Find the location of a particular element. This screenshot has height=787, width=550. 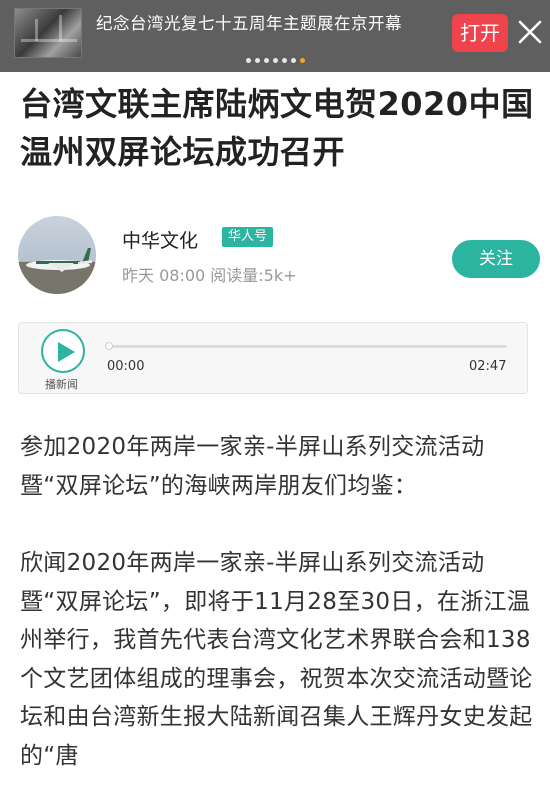

play-icon is located at coordinates (66, 352).